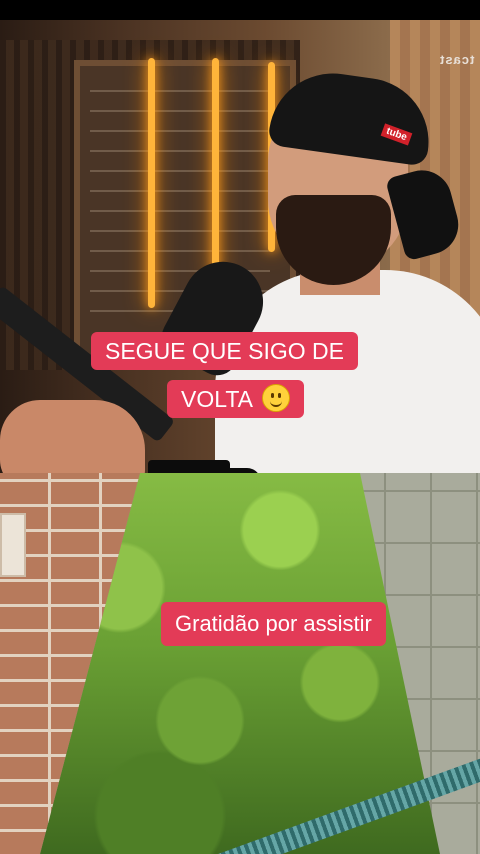 This screenshot has width=480, height=854. I want to click on caption-text: VOLTA, so click(216, 399).